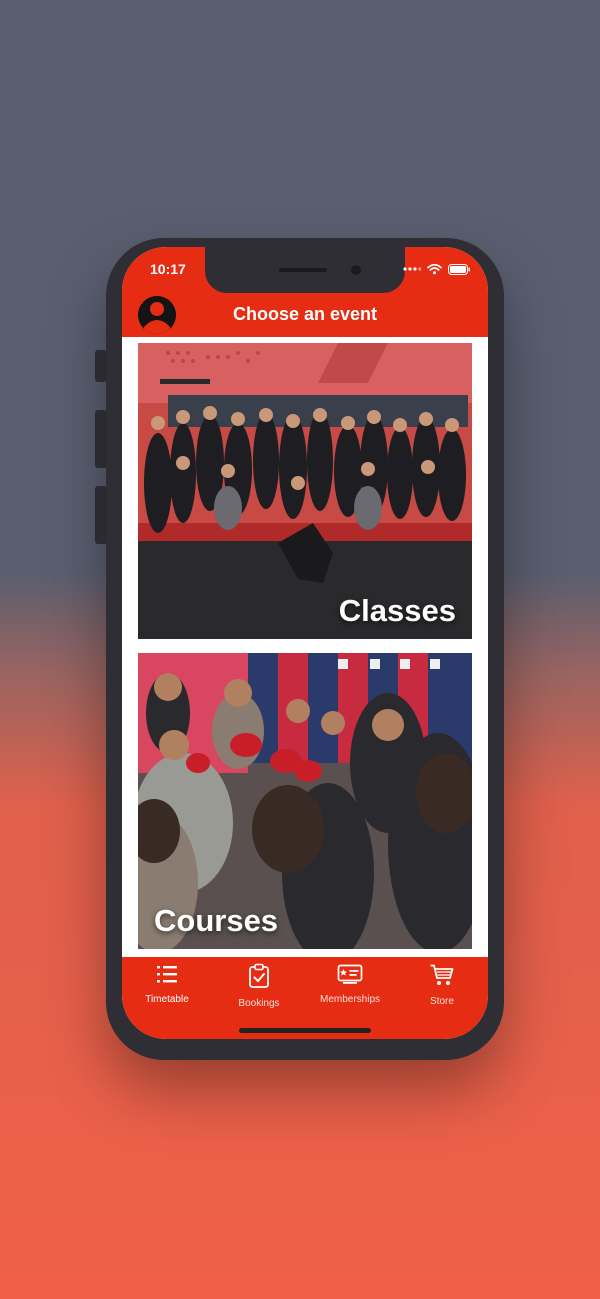 The image size is (600, 1299). I want to click on home-indicator, so click(305, 1030).